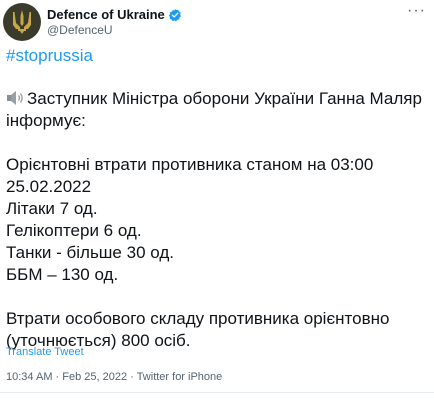 The width and height of the screenshot is (434, 401). I want to click on tweet-line: Гелікоптери 6 од., so click(74, 230).